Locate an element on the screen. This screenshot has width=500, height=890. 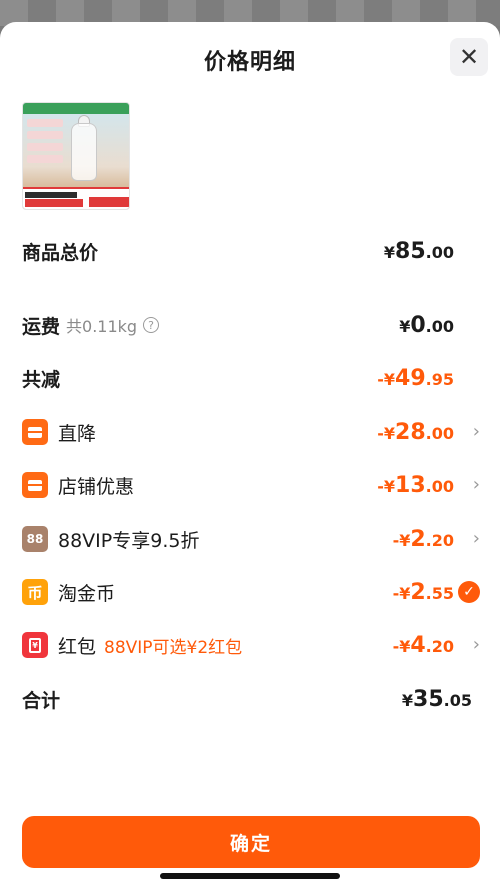
shipping-weight: 共0.11kg is located at coordinates (102, 326).